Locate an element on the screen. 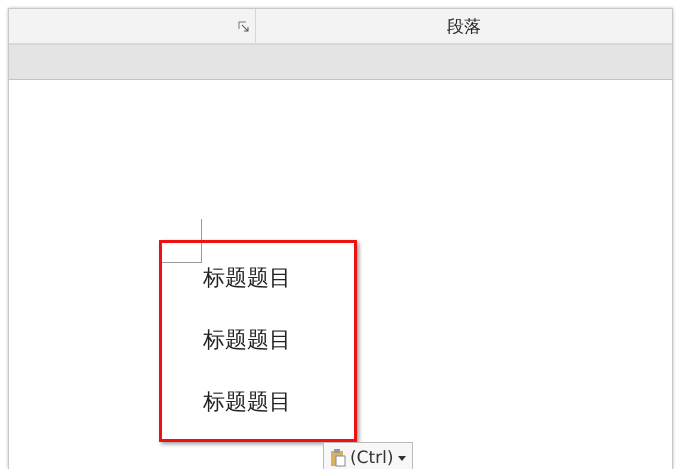 The image size is (681, 469). clipboard-icon is located at coordinates (338, 458).